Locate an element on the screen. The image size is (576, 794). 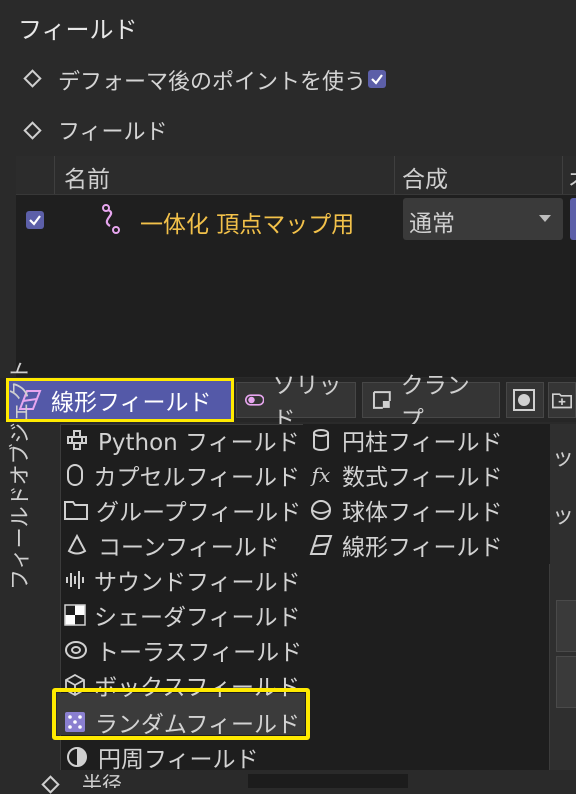
radial-icon is located at coordinates (77, 757).